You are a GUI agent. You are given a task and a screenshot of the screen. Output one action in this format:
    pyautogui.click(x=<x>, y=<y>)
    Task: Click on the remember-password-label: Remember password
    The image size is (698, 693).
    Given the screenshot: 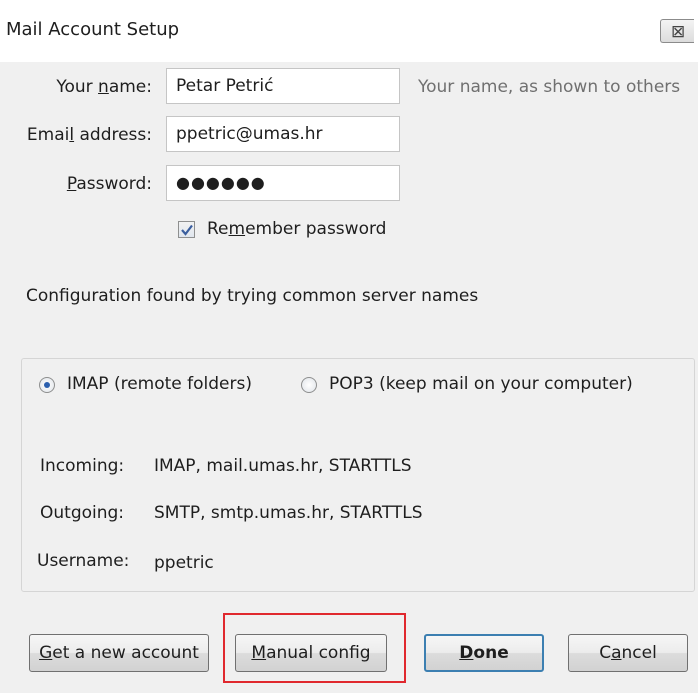 What is the action you would take?
    pyautogui.click(x=296, y=229)
    